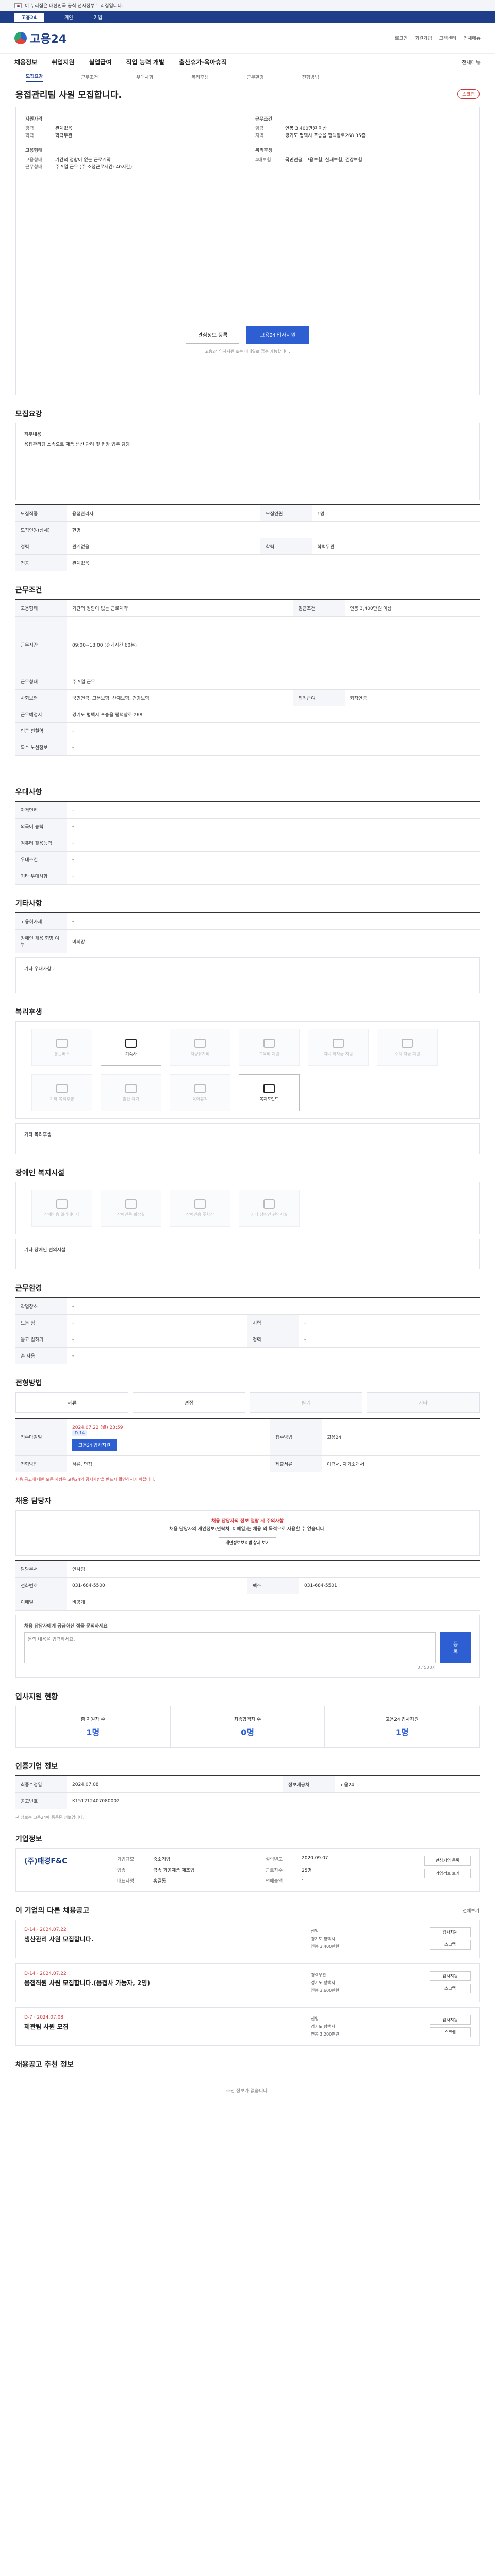 This screenshot has height=2576, width=495. Describe the element at coordinates (164, 546) in the screenshot. I see `row-value: 관계없음` at that location.